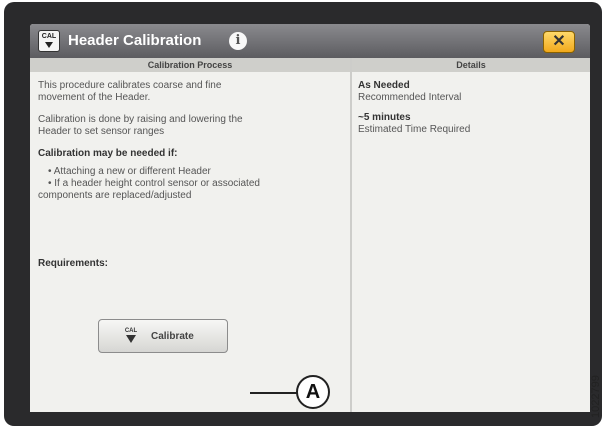 The width and height of the screenshot is (616, 435). I want to click on interval-value: As Needed, so click(384, 85).